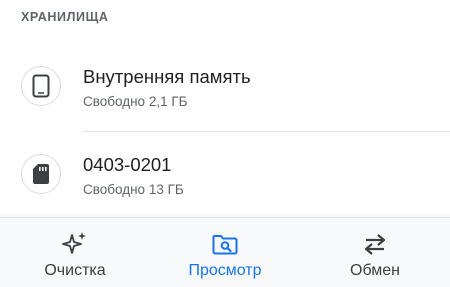 The image size is (450, 287). Describe the element at coordinates (135, 101) in the screenshot. I see `storage-free-space: Свободно 2,1 ГБ` at that location.